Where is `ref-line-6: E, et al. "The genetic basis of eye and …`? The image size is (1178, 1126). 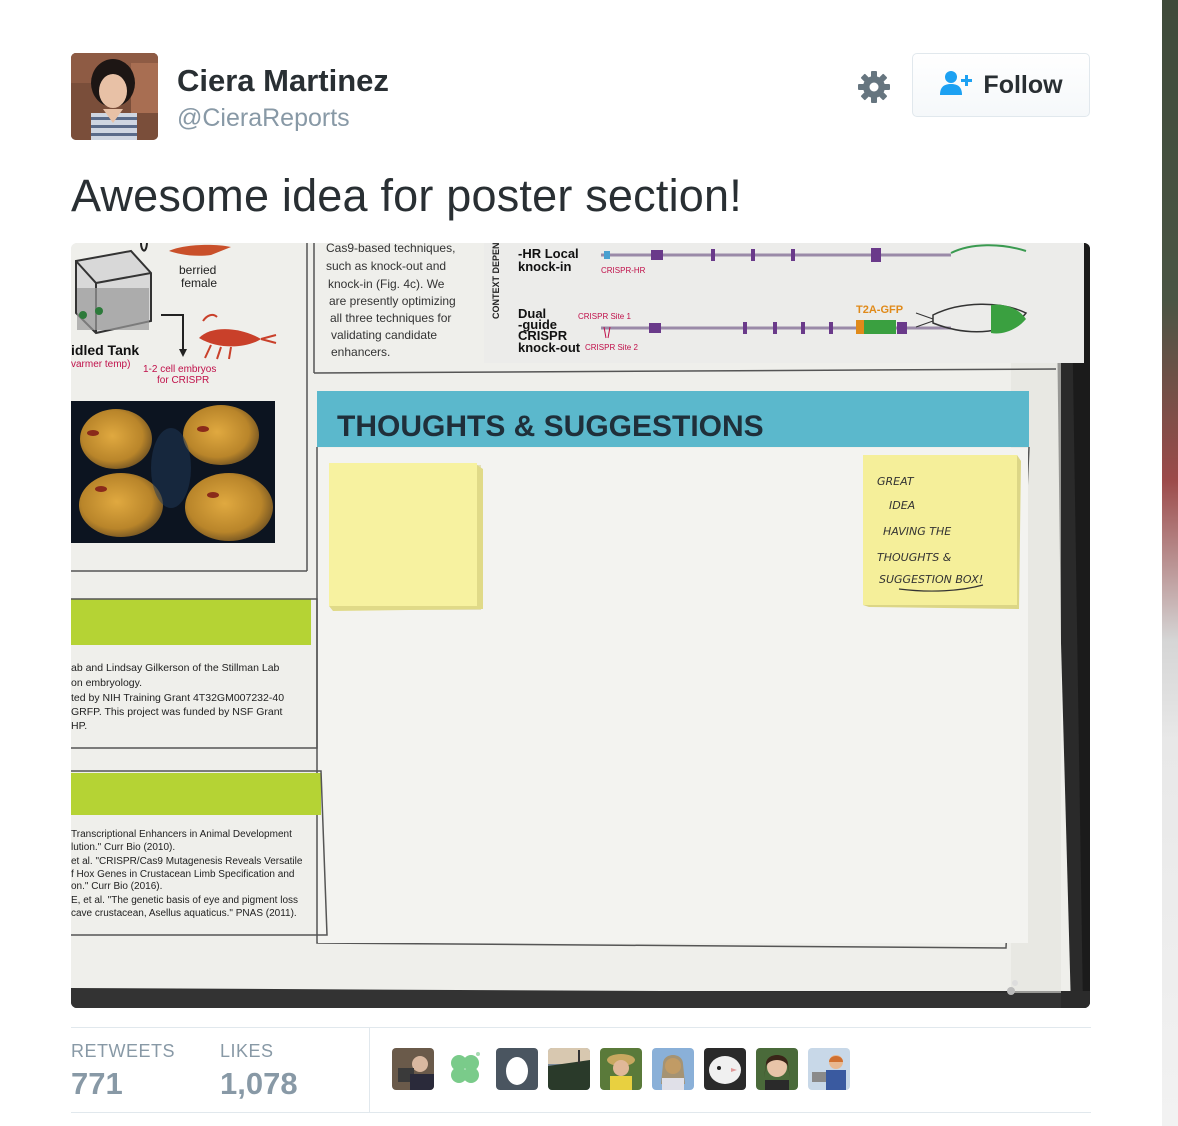
ref-line-6: E, et al. "The genetic basis of eye and … is located at coordinates (184, 900).